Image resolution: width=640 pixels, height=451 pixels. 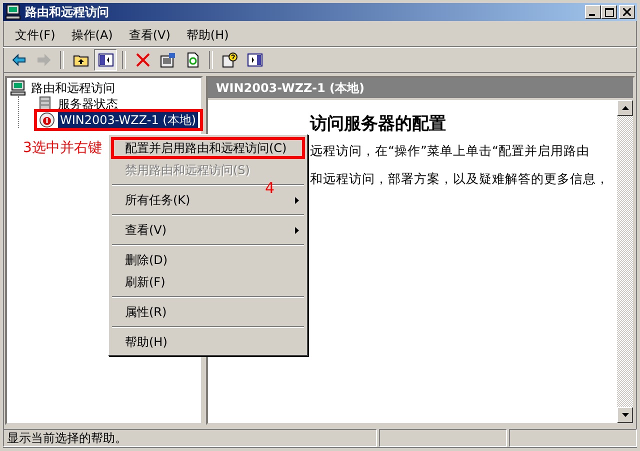 What do you see at coordinates (92, 35) in the screenshot?
I see `menu-item: 操作(A)` at bounding box center [92, 35].